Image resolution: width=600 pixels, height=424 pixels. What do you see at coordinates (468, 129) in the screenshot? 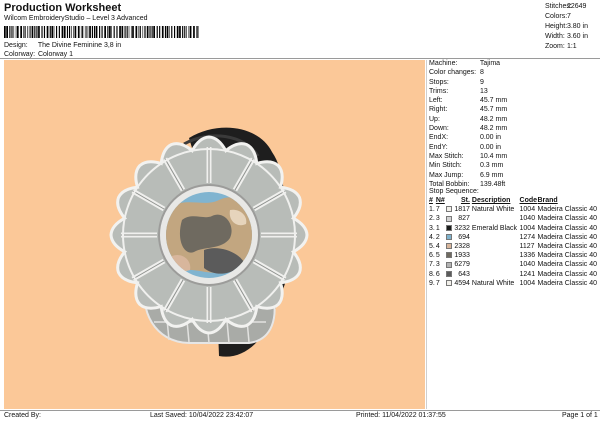
I see `detail-row: Down: 48.2 mm` at bounding box center [468, 129].